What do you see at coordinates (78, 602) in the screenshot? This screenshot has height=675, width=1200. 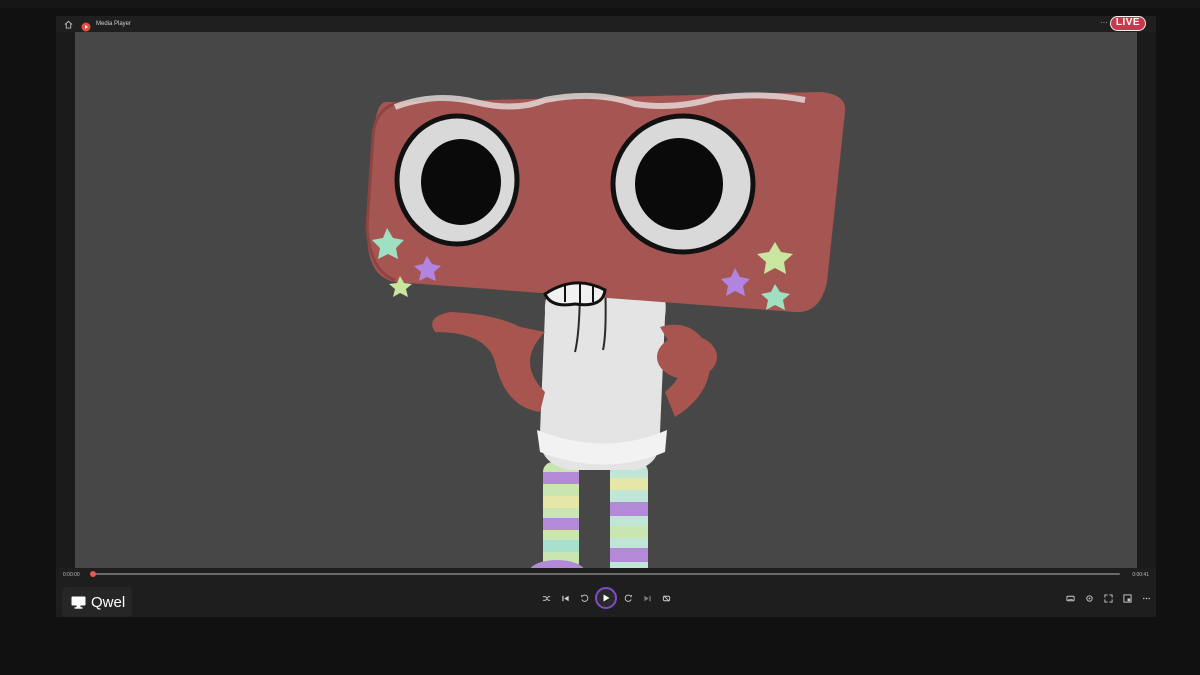 I see `screen-icon` at bounding box center [78, 602].